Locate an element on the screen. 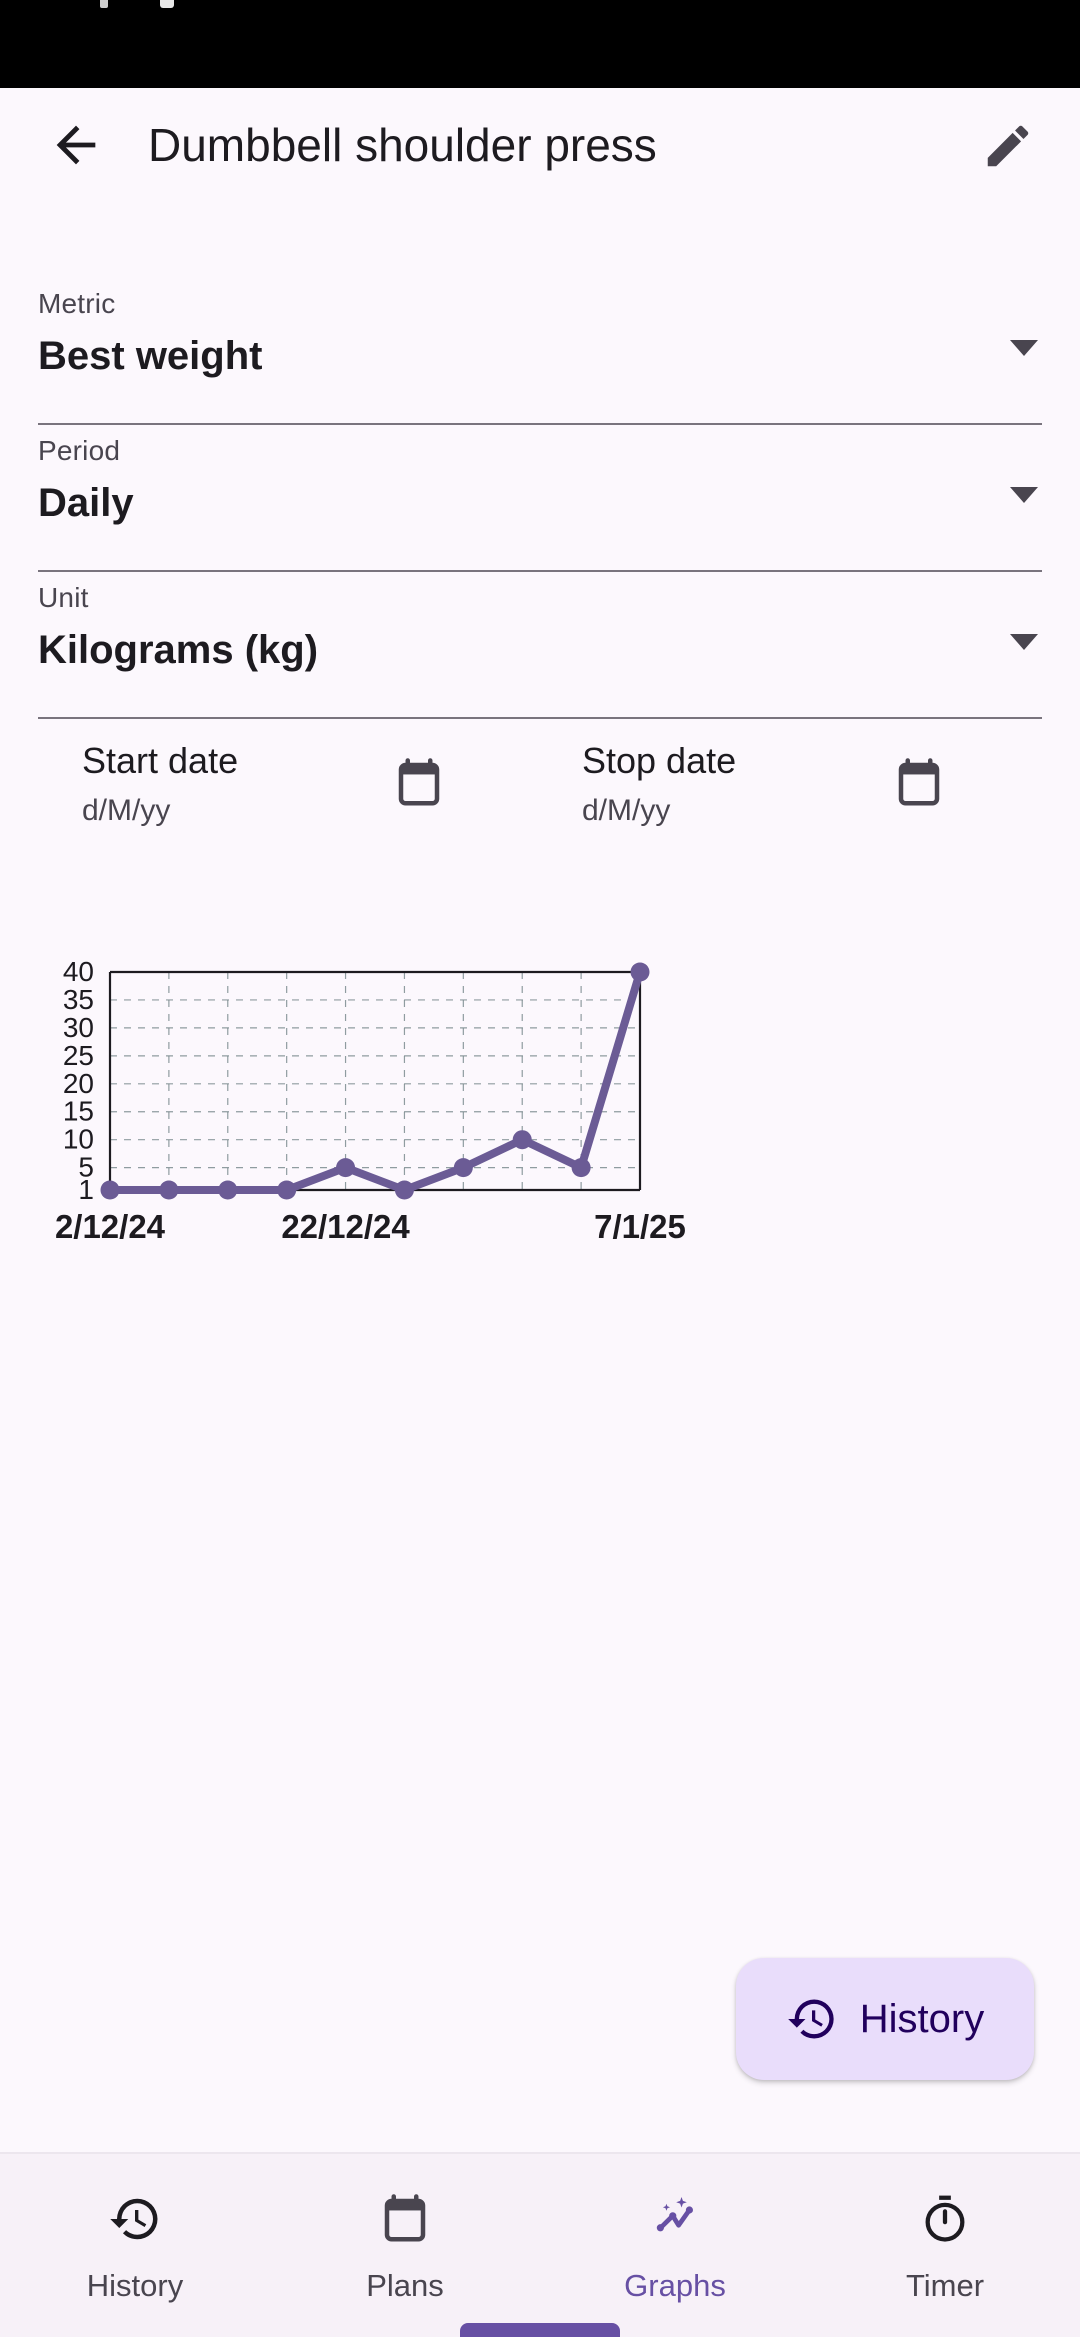  status-bar-glyph is located at coordinates (104, 4).